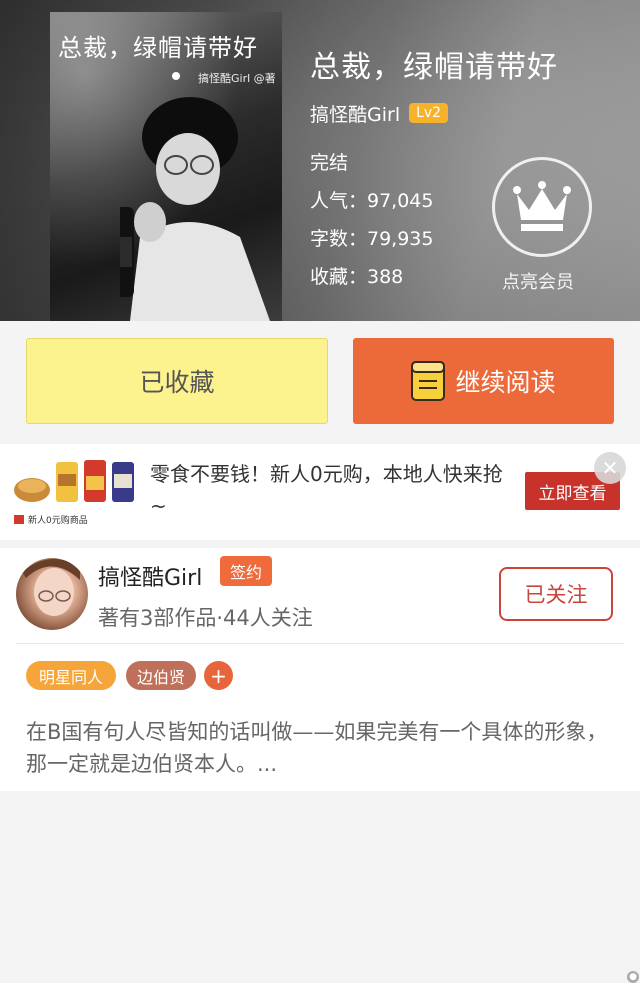  Describe the element at coordinates (237, 78) in the screenshot. I see `cover-author: 搞怪酷Girl @著` at that location.